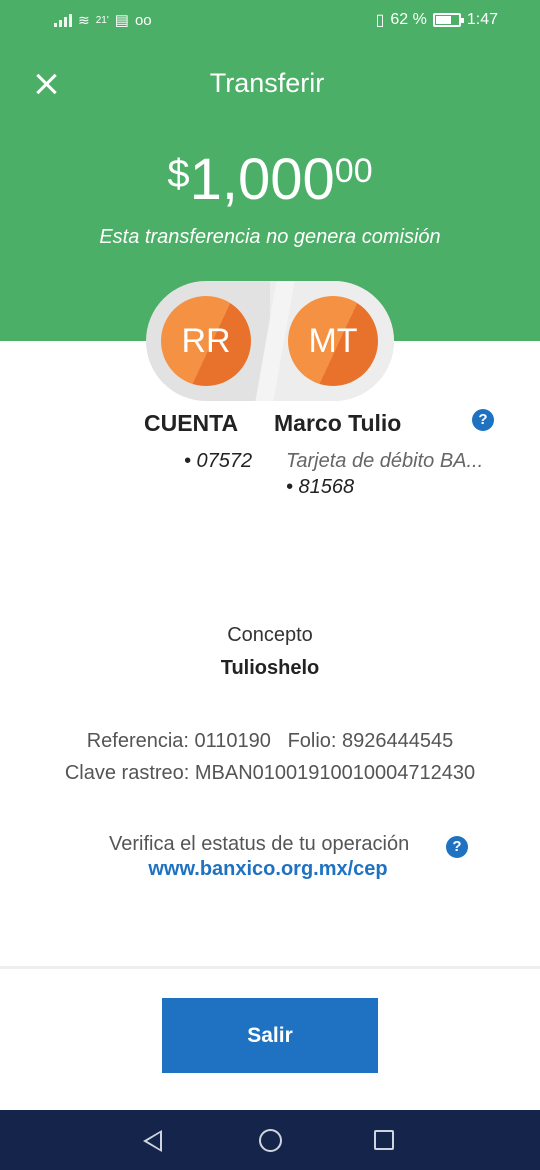 The height and width of the screenshot is (1170, 540). I want to click on status-right: ▯ 62 % 1:47, so click(437, 20).